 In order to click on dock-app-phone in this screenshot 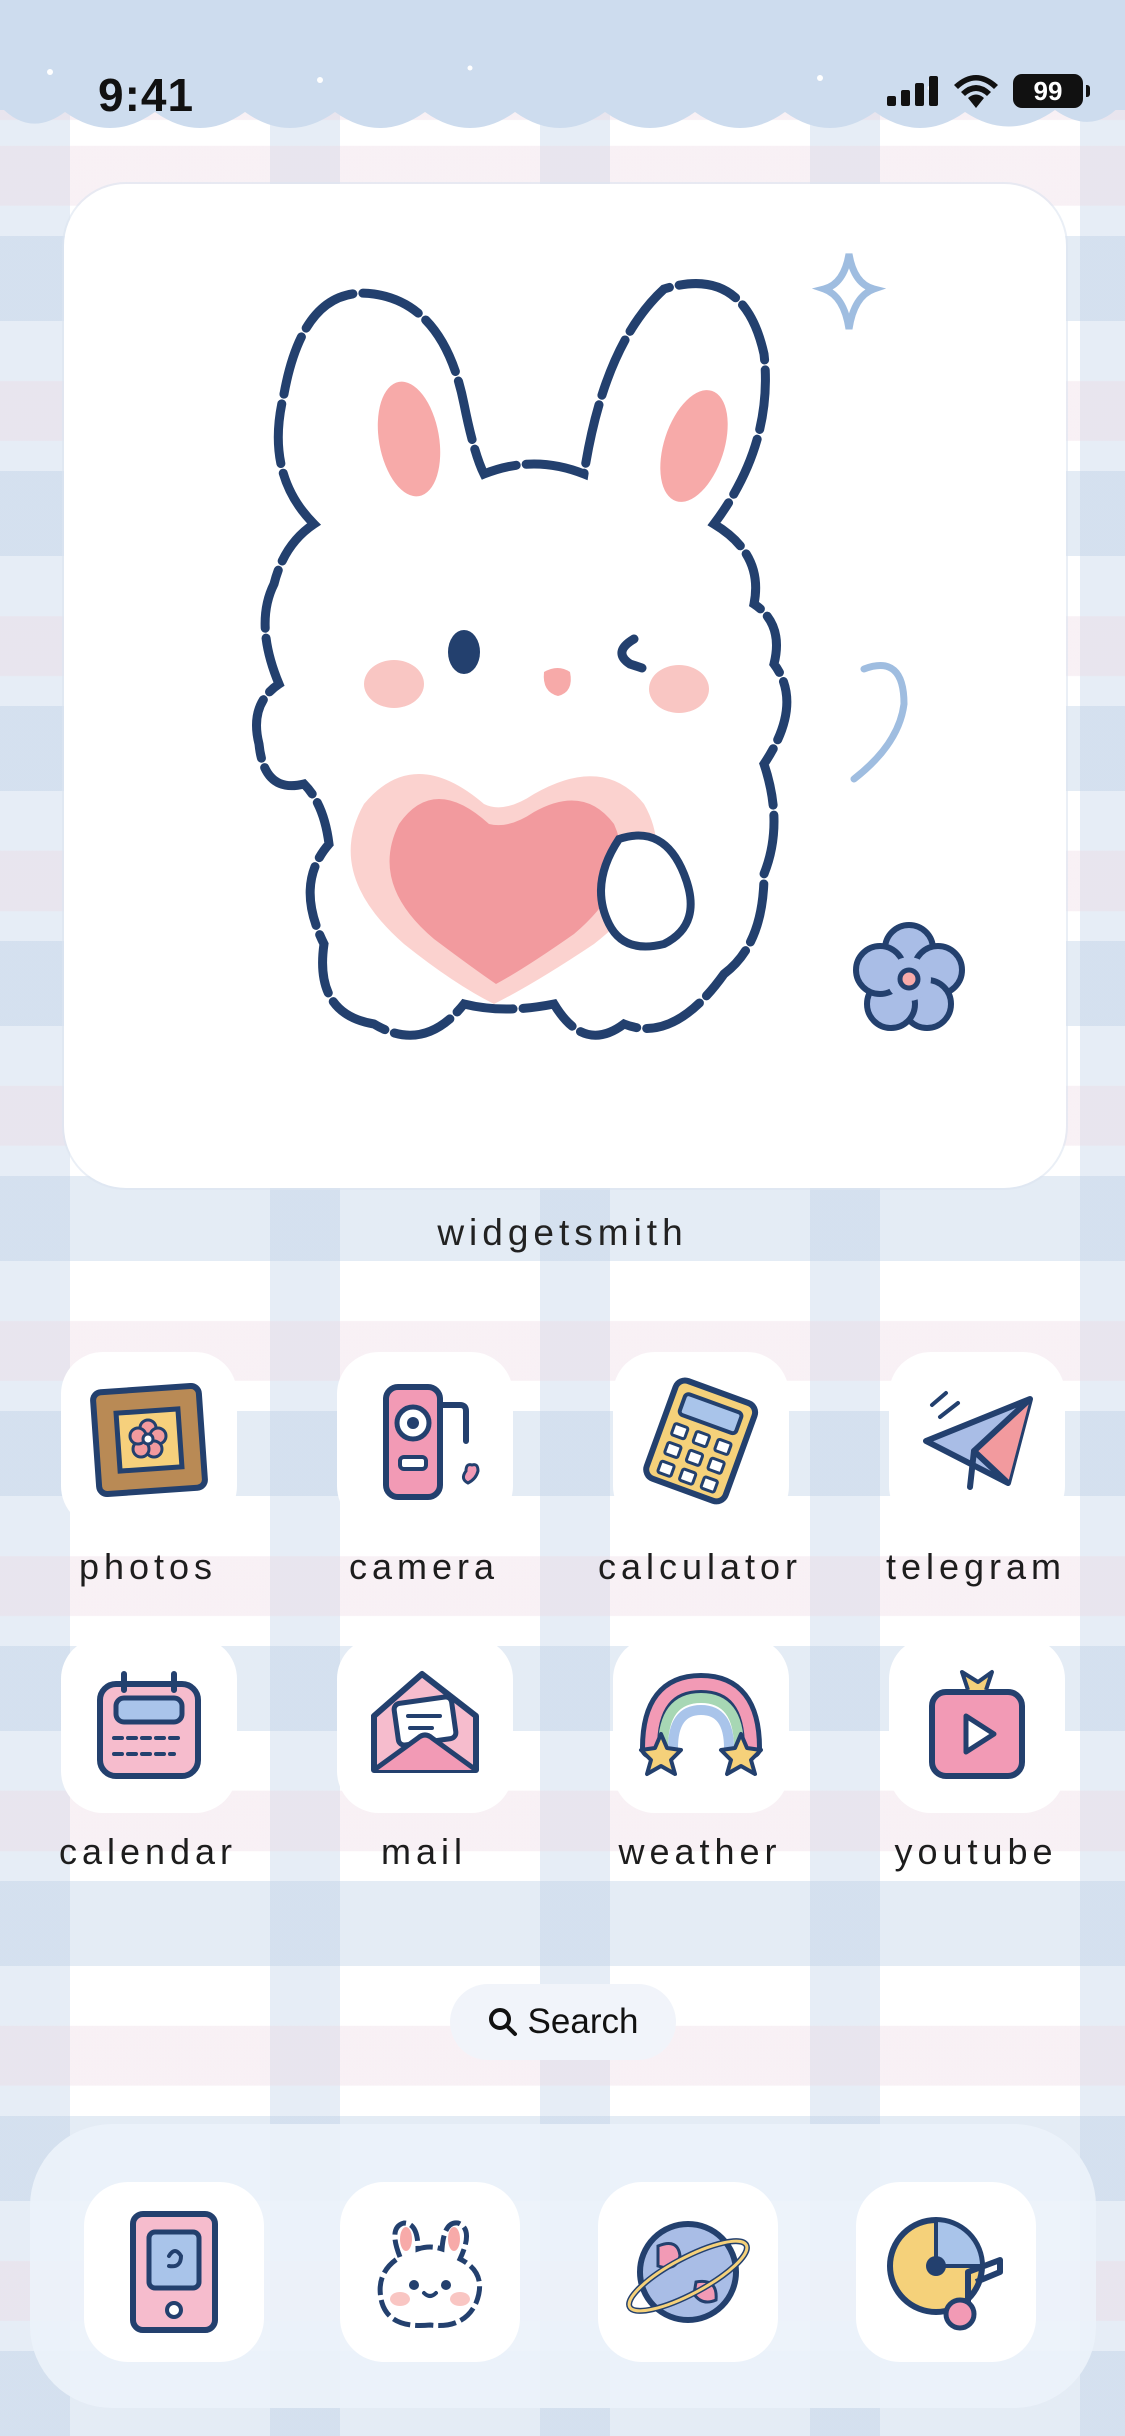, I will do `click(174, 2272)`.